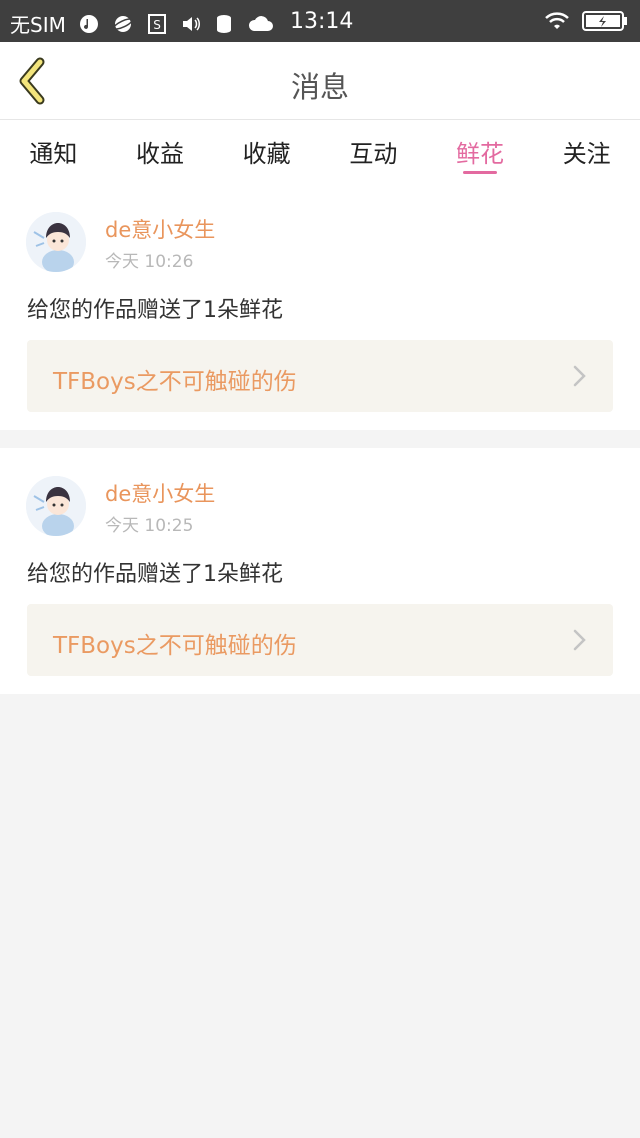  I want to click on tab-bar: 通知 收益 收藏 互动 鲜花 关注, so click(320, 150).